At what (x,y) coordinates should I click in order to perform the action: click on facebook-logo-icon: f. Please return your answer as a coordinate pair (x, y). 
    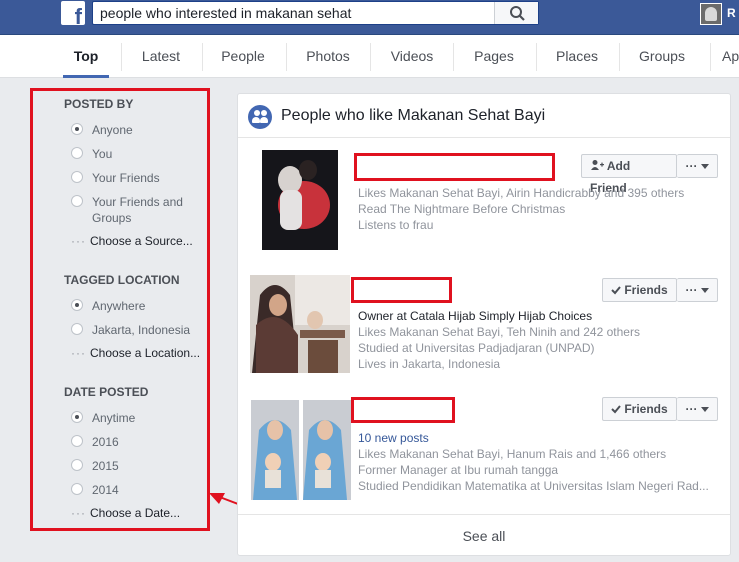
    Looking at the image, I should click on (73, 14).